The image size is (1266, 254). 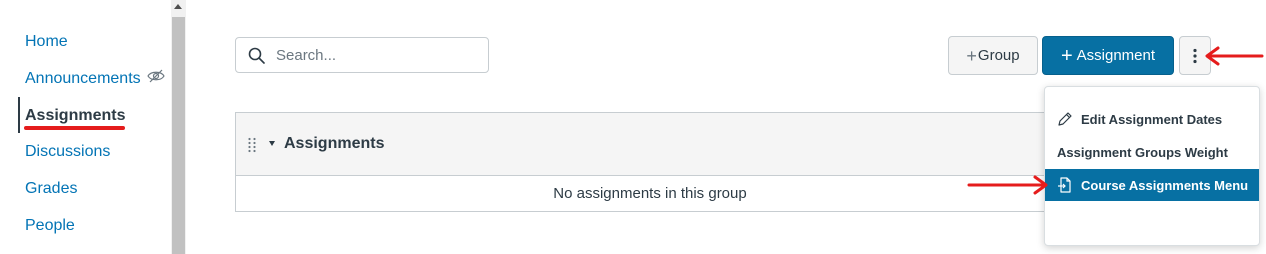 I want to click on add-assignment-label: Assignment, so click(x=1116, y=55).